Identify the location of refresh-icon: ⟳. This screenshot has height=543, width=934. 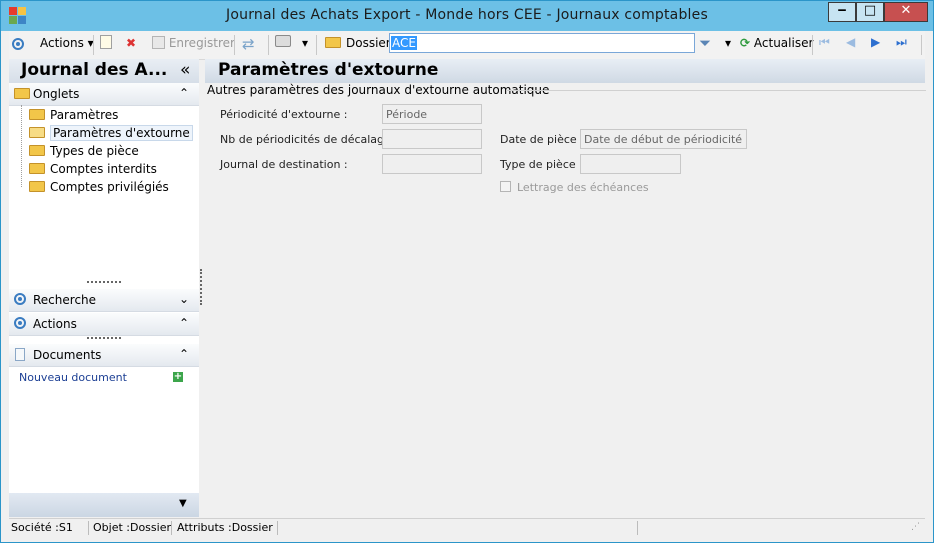
(745, 43).